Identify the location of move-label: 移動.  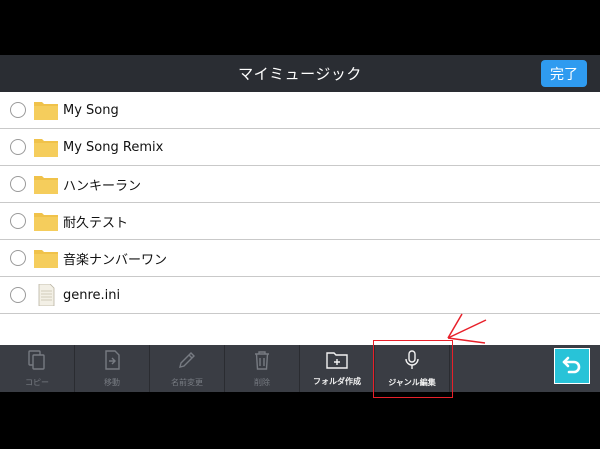
(112, 382).